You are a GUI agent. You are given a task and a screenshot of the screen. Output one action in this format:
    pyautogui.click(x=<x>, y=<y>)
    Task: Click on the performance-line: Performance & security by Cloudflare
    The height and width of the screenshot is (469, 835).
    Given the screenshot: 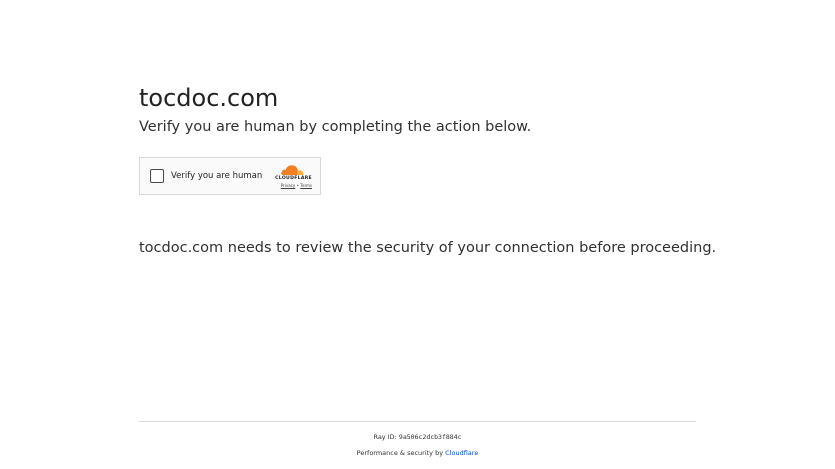 What is the action you would take?
    pyautogui.click(x=417, y=453)
    